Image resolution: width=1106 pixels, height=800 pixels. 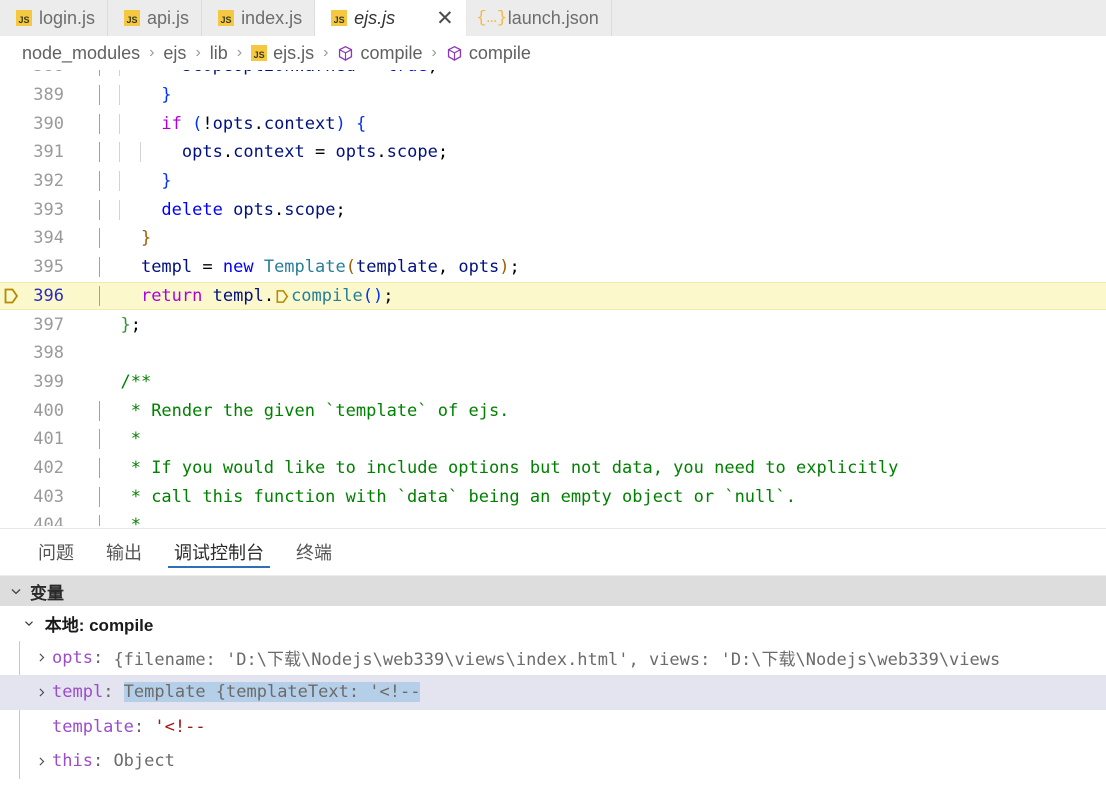 I want to click on code-line: 397 };, so click(x=553, y=324).